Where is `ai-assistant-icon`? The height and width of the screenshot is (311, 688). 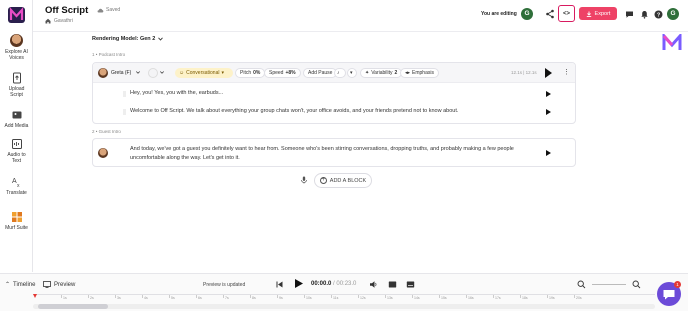 ai-assistant-icon is located at coordinates (672, 43).